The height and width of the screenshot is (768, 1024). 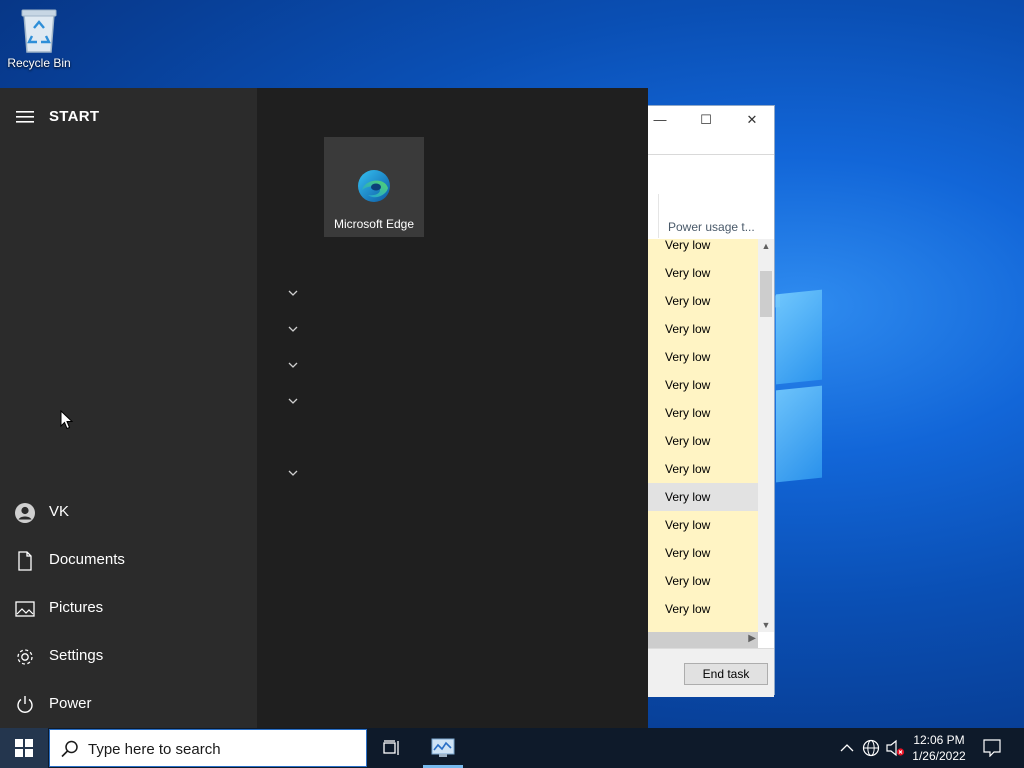 What do you see at coordinates (128, 656) in the screenshot?
I see `settings-button: Settings` at bounding box center [128, 656].